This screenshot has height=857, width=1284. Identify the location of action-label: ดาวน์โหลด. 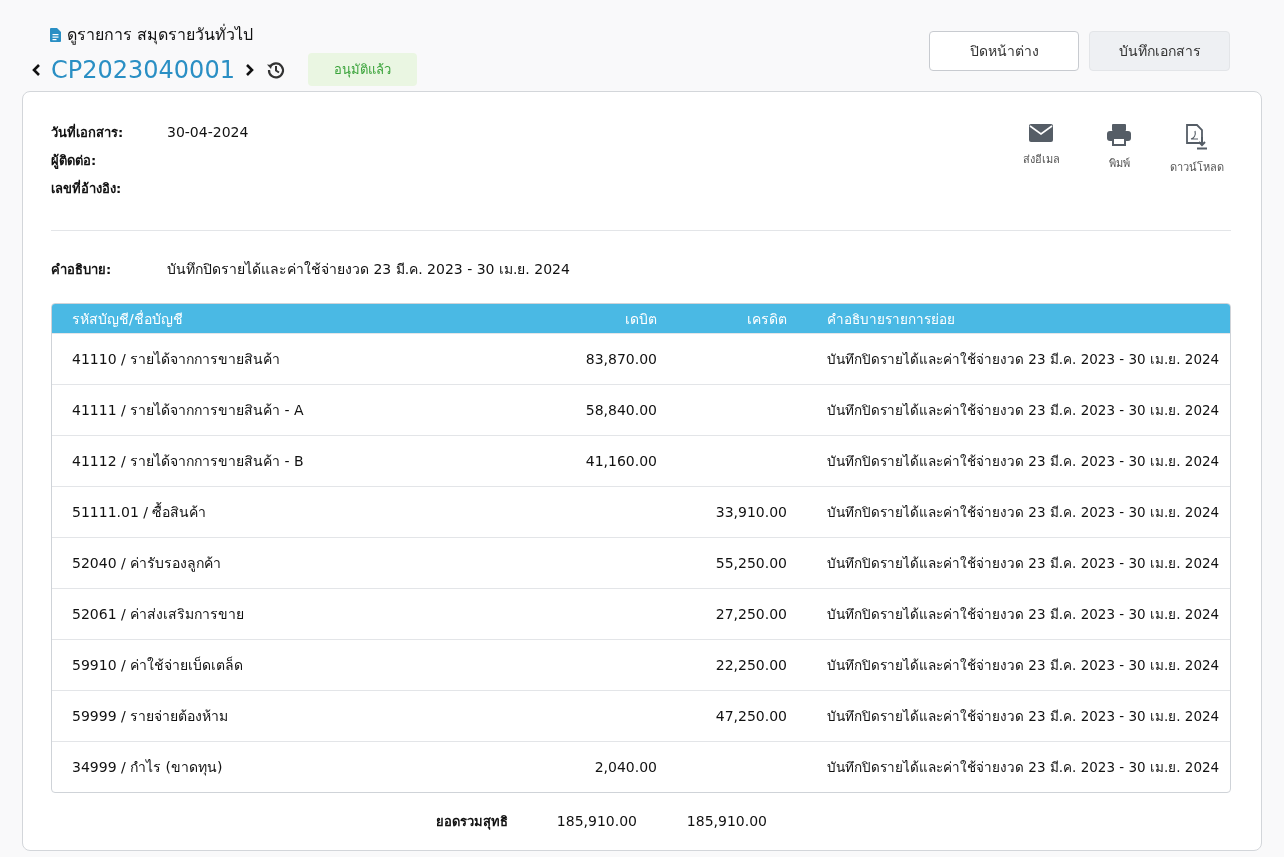
(1197, 167).